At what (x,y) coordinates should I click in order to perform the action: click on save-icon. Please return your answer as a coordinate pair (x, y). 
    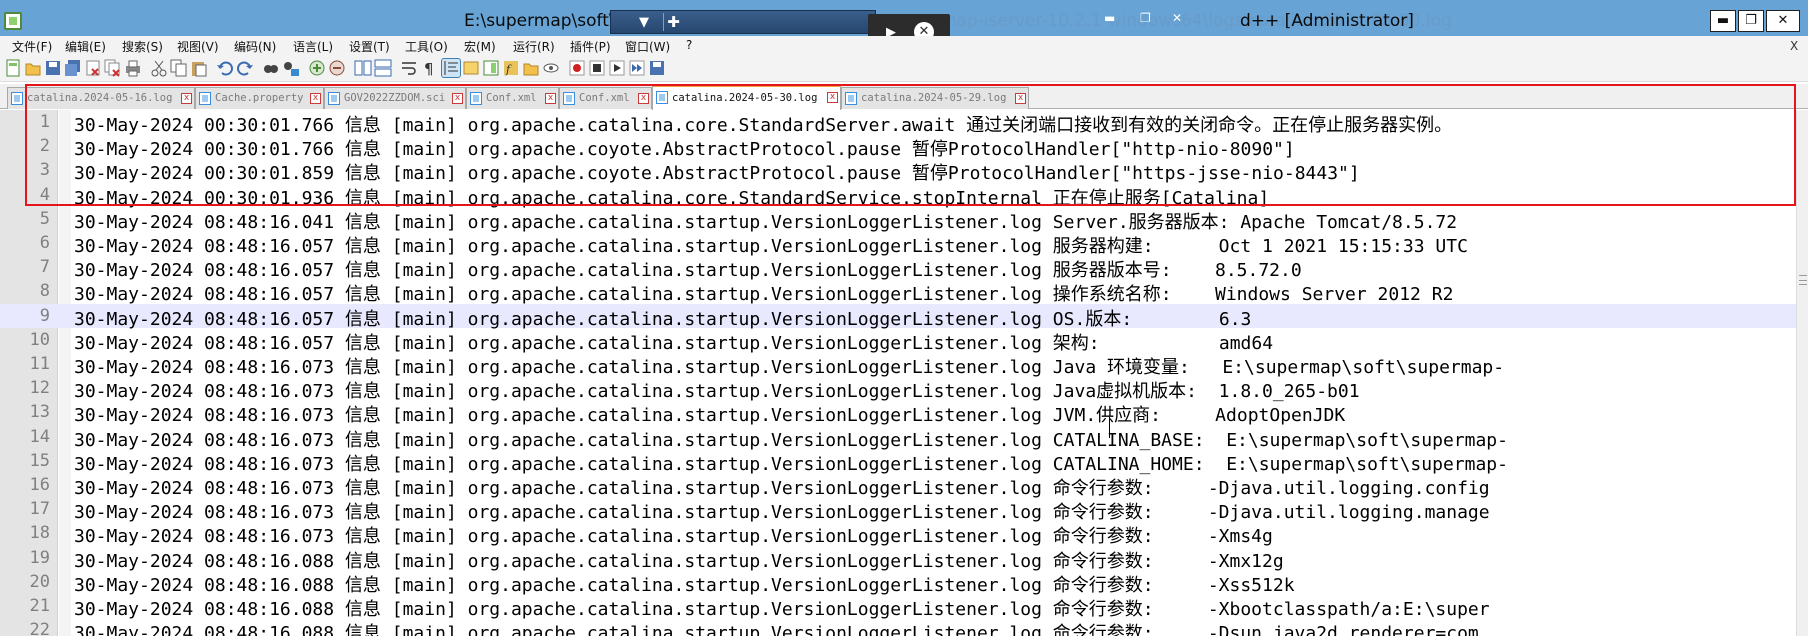
    Looking at the image, I should click on (53, 68).